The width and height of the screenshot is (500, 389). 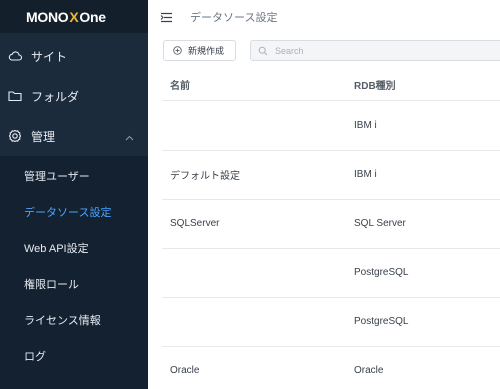 I want to click on logo-text-x: X, so click(x=74, y=16).